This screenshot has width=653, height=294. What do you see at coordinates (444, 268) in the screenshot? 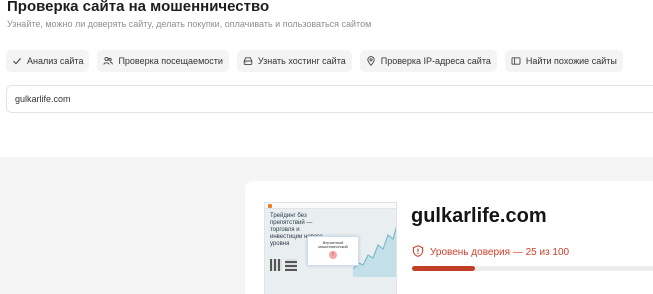
I see `trust-progress-fill` at bounding box center [444, 268].